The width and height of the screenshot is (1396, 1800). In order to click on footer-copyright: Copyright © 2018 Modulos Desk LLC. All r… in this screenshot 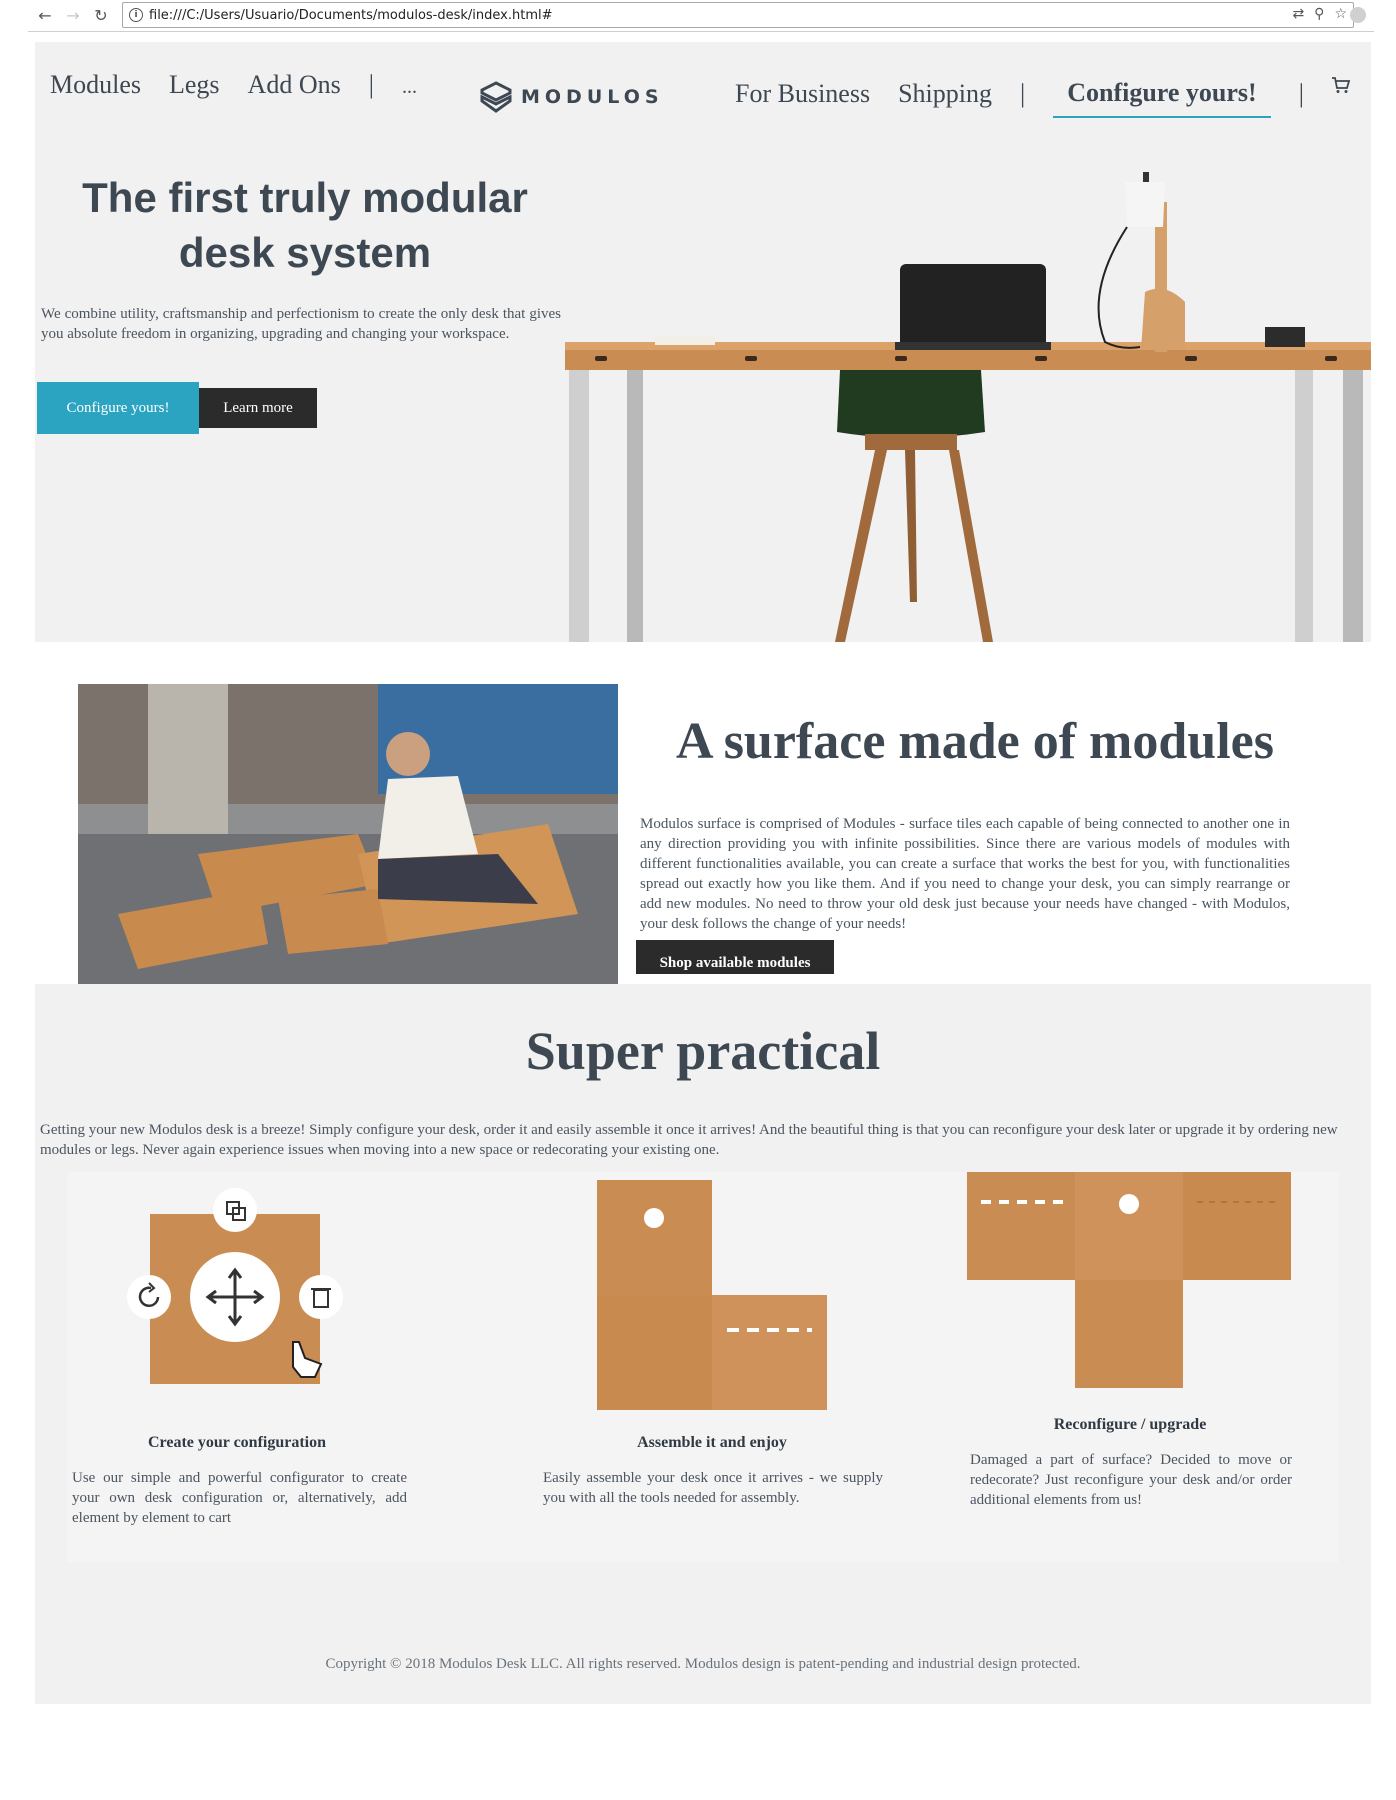, I will do `click(703, 1664)`.